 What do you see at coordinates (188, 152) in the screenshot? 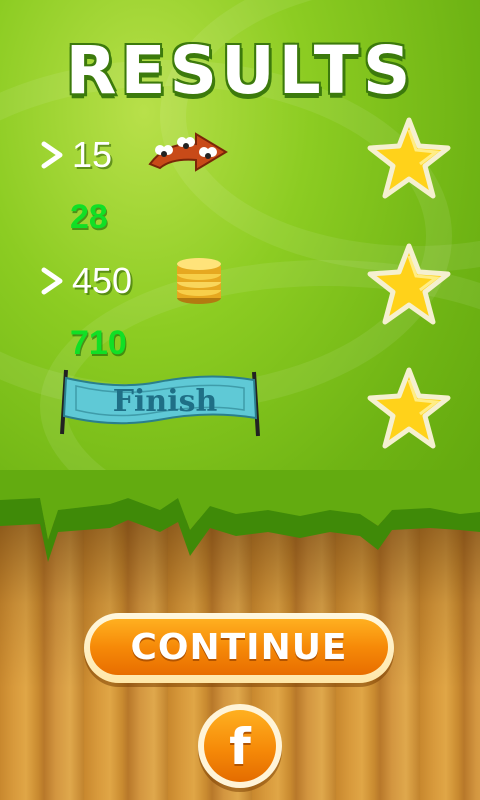
I see `fly-arrow-icon` at bounding box center [188, 152].